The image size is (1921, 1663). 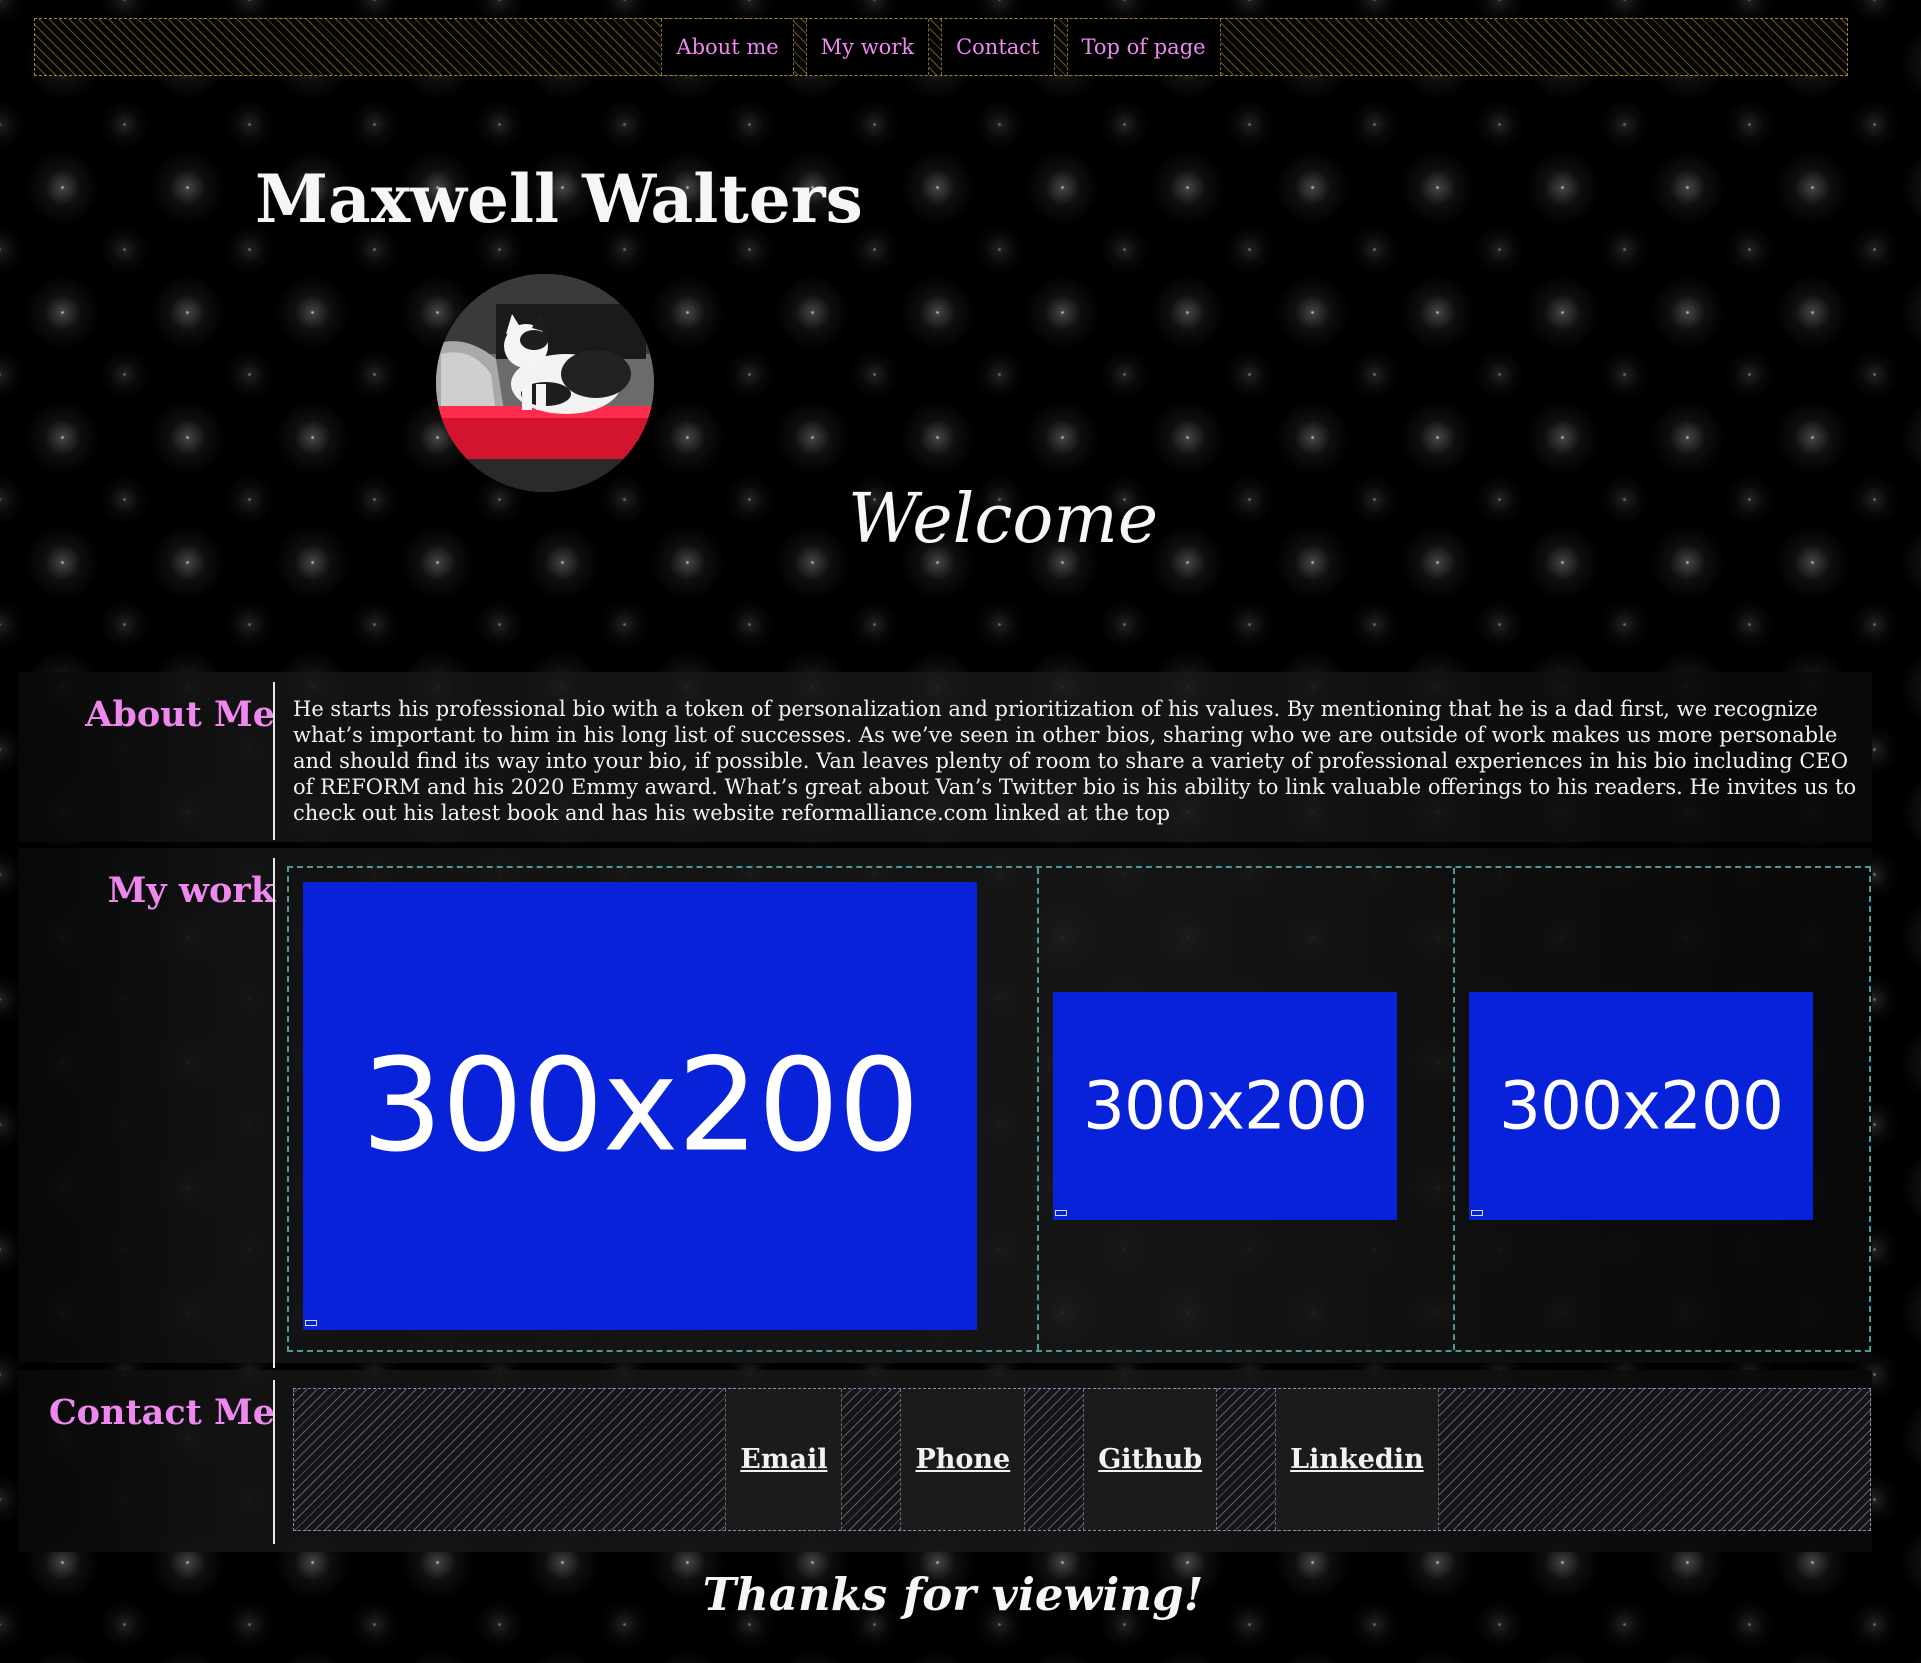 What do you see at coordinates (953, 1594) in the screenshot?
I see `footer-message: Thanks for viewing!` at bounding box center [953, 1594].